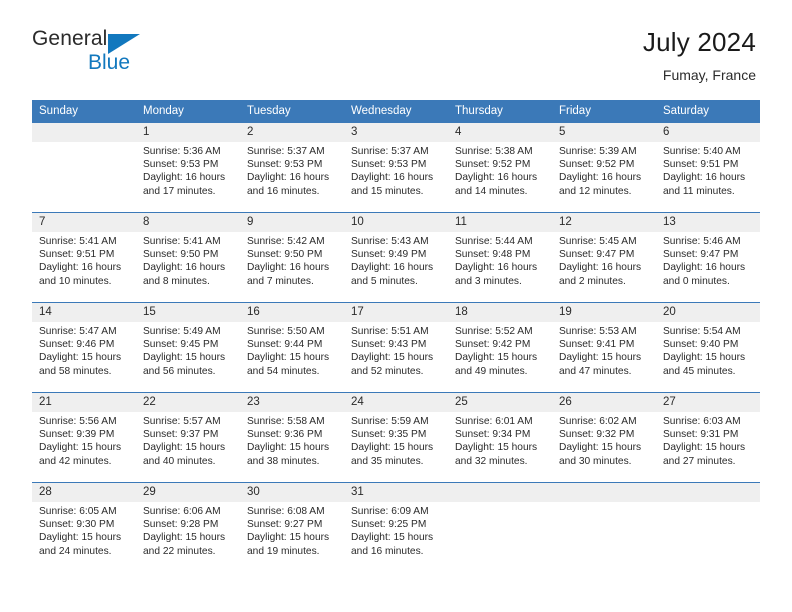 This screenshot has width=792, height=612. What do you see at coordinates (390, 421) in the screenshot?
I see `info-line-sunrise: Sunrise: 5:59 AM` at bounding box center [390, 421].